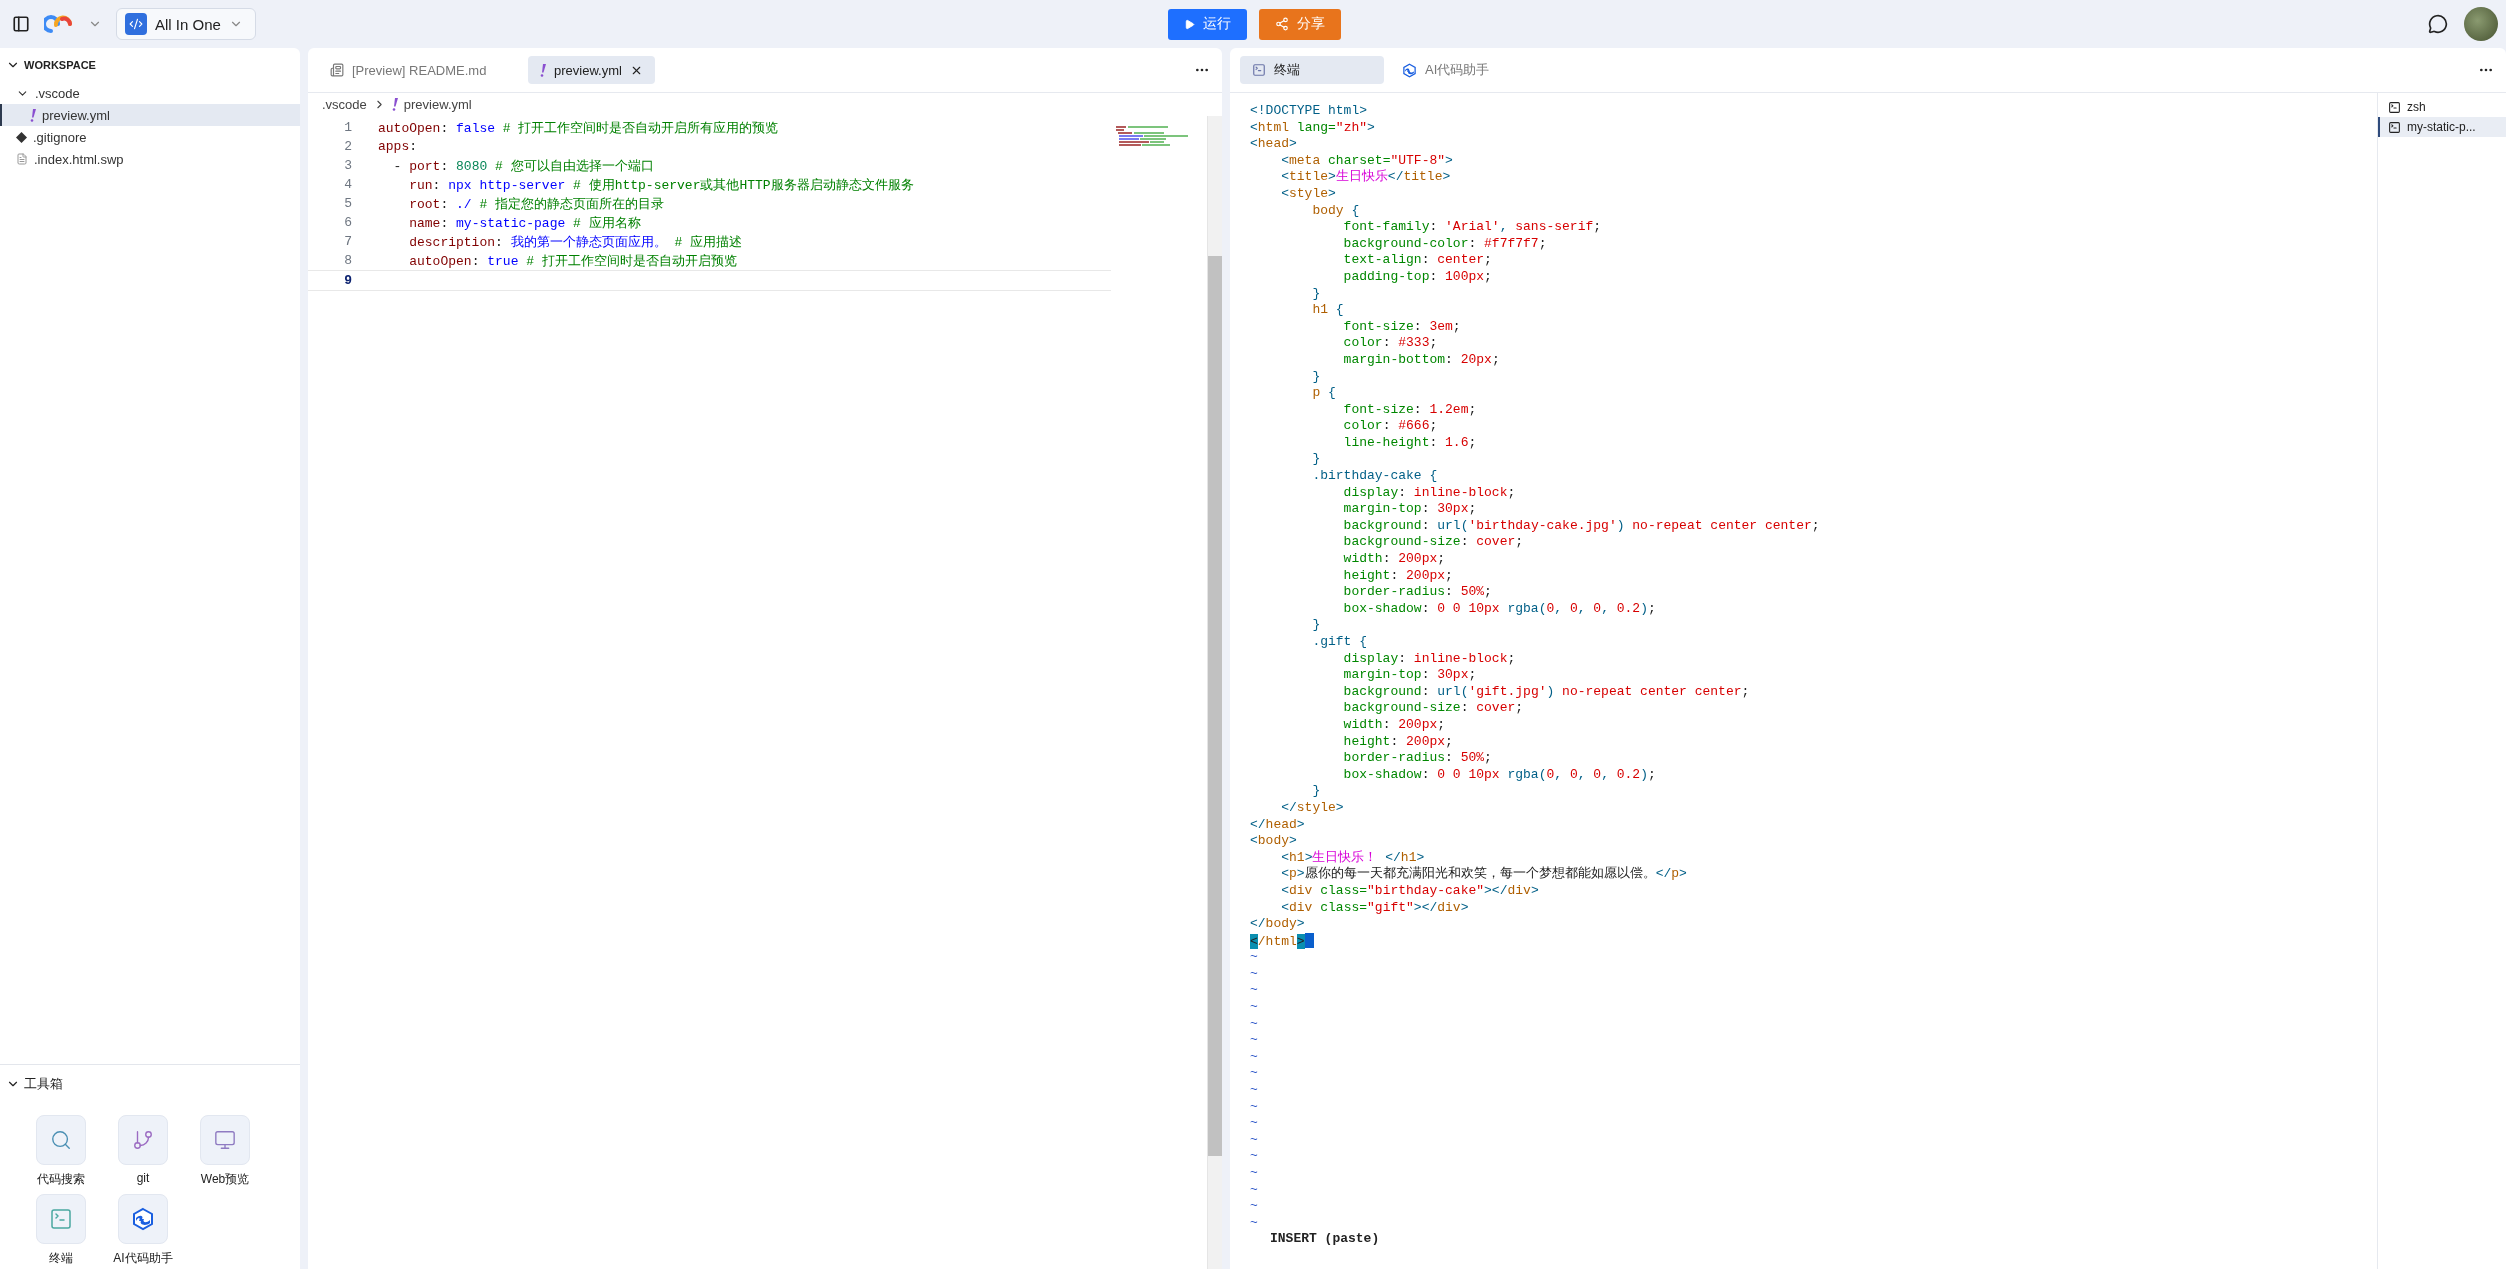  Describe the element at coordinates (1375, 476) in the screenshot. I see `terminal-line: .birthday-cake {` at that location.